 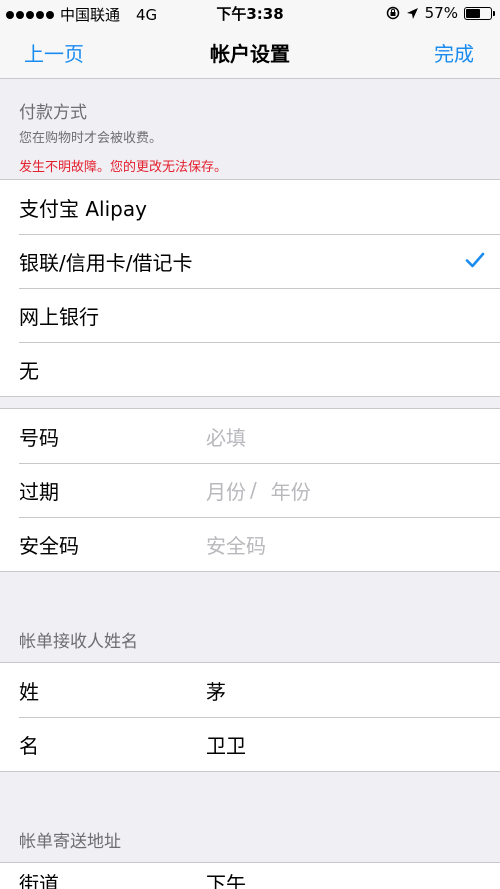 I want to click on page-title: 帐户设置, so click(x=250, y=54).